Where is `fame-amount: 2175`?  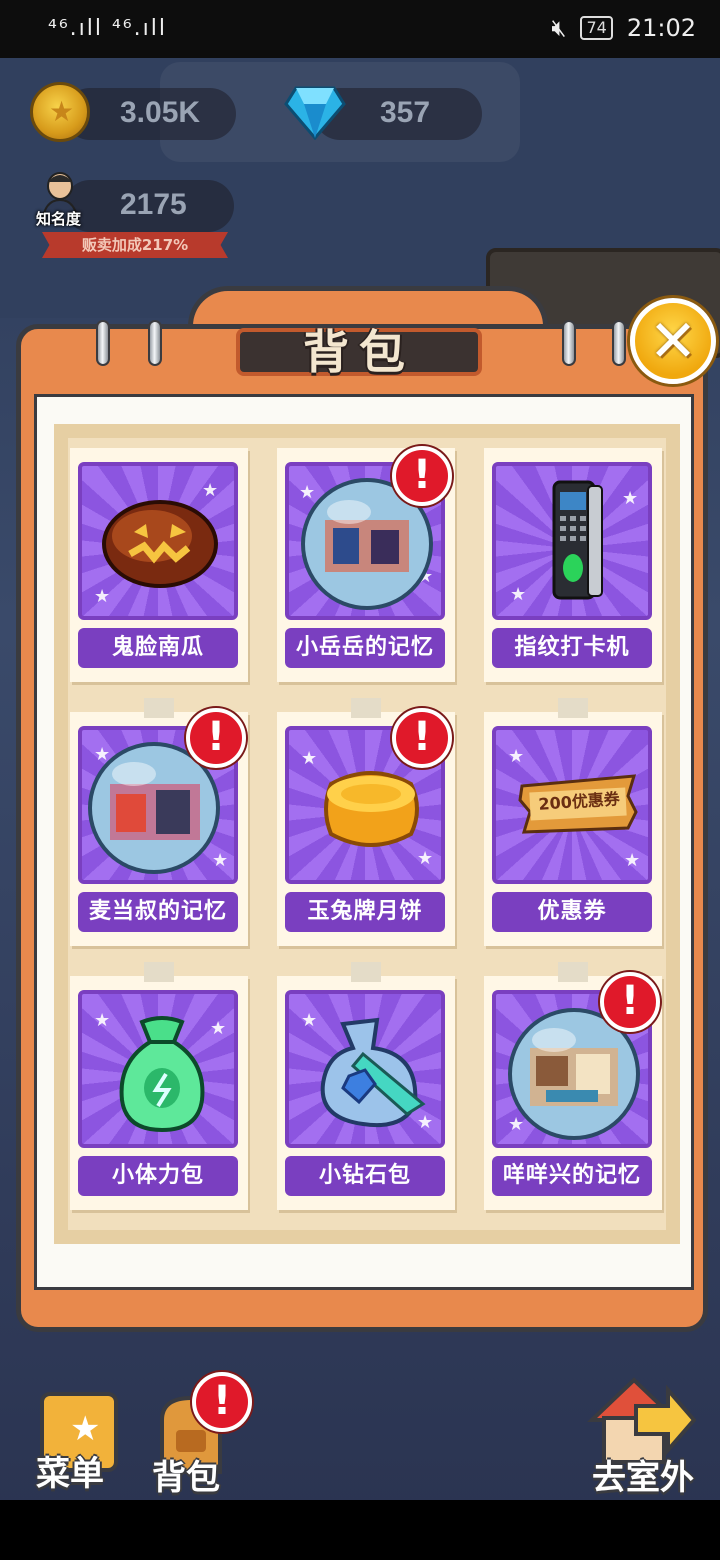 fame-amount: 2175 is located at coordinates (153, 204).